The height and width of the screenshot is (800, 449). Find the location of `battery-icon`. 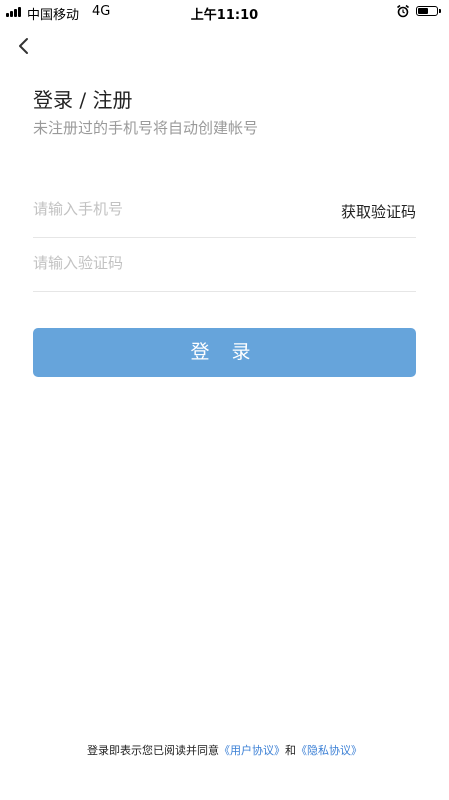

battery-icon is located at coordinates (428, 11).